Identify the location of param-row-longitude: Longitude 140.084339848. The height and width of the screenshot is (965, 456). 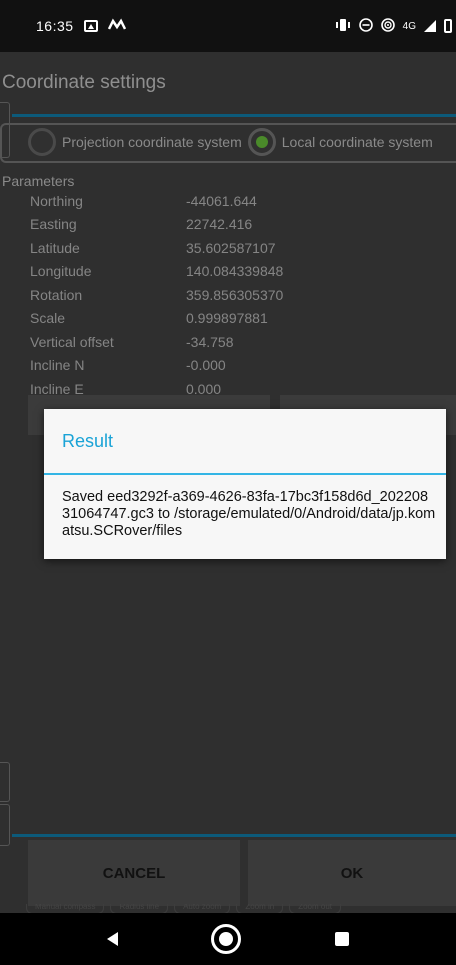
(228, 272).